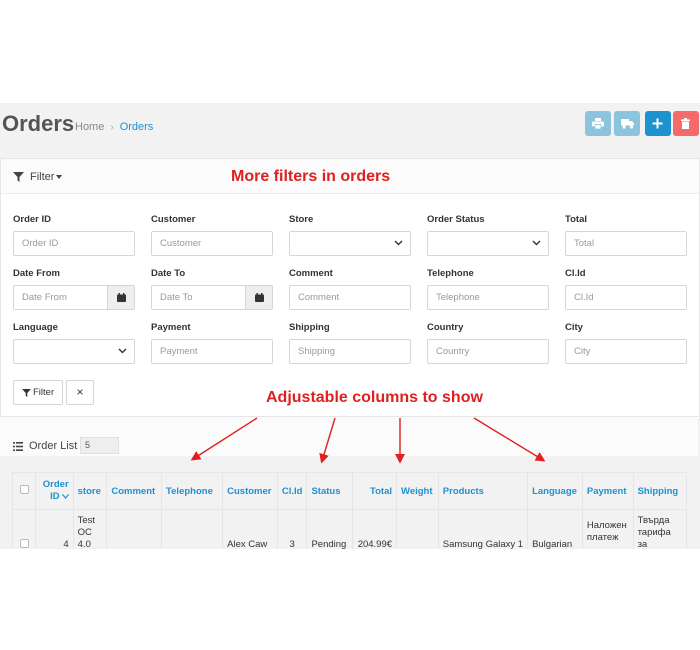 This screenshot has width=700, height=650. What do you see at coordinates (374, 397) in the screenshot?
I see `columns-annotation: Adjustable columns to show` at bounding box center [374, 397].